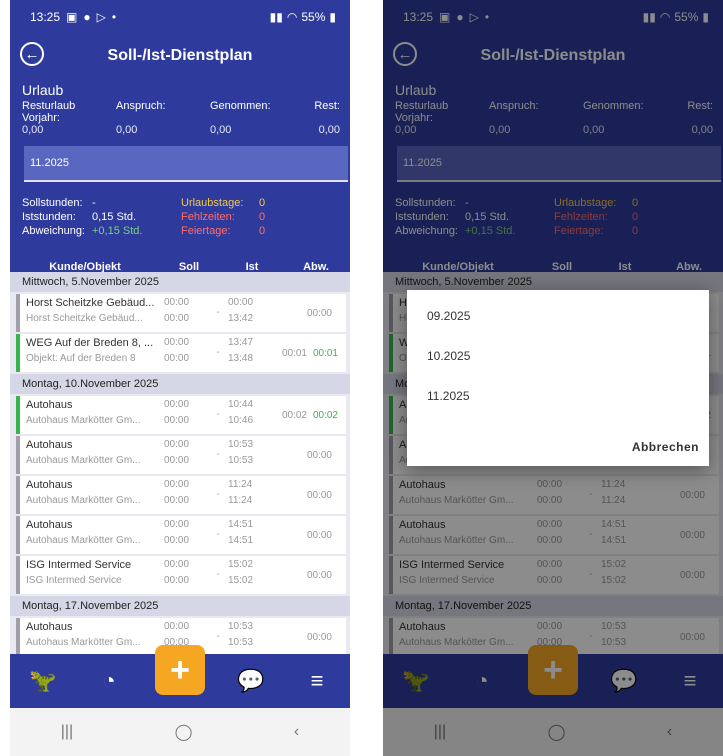 The width and height of the screenshot is (723, 756). What do you see at coordinates (43, 90) in the screenshot?
I see `urlaub-title: Urlaub` at bounding box center [43, 90].